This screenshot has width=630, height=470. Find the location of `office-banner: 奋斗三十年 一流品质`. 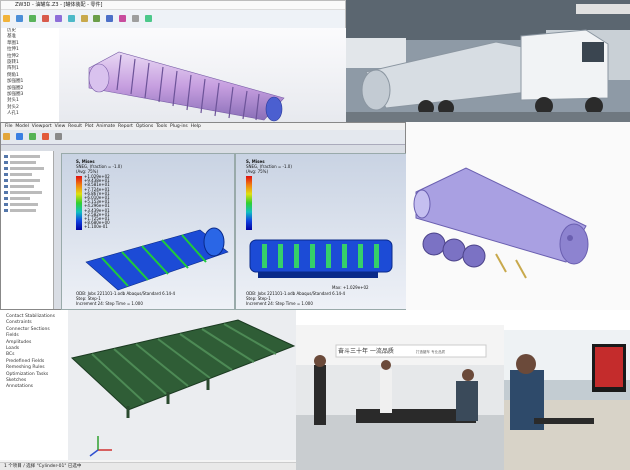

office-banner: 奋斗三十年 一流品质 is located at coordinates (366, 351).